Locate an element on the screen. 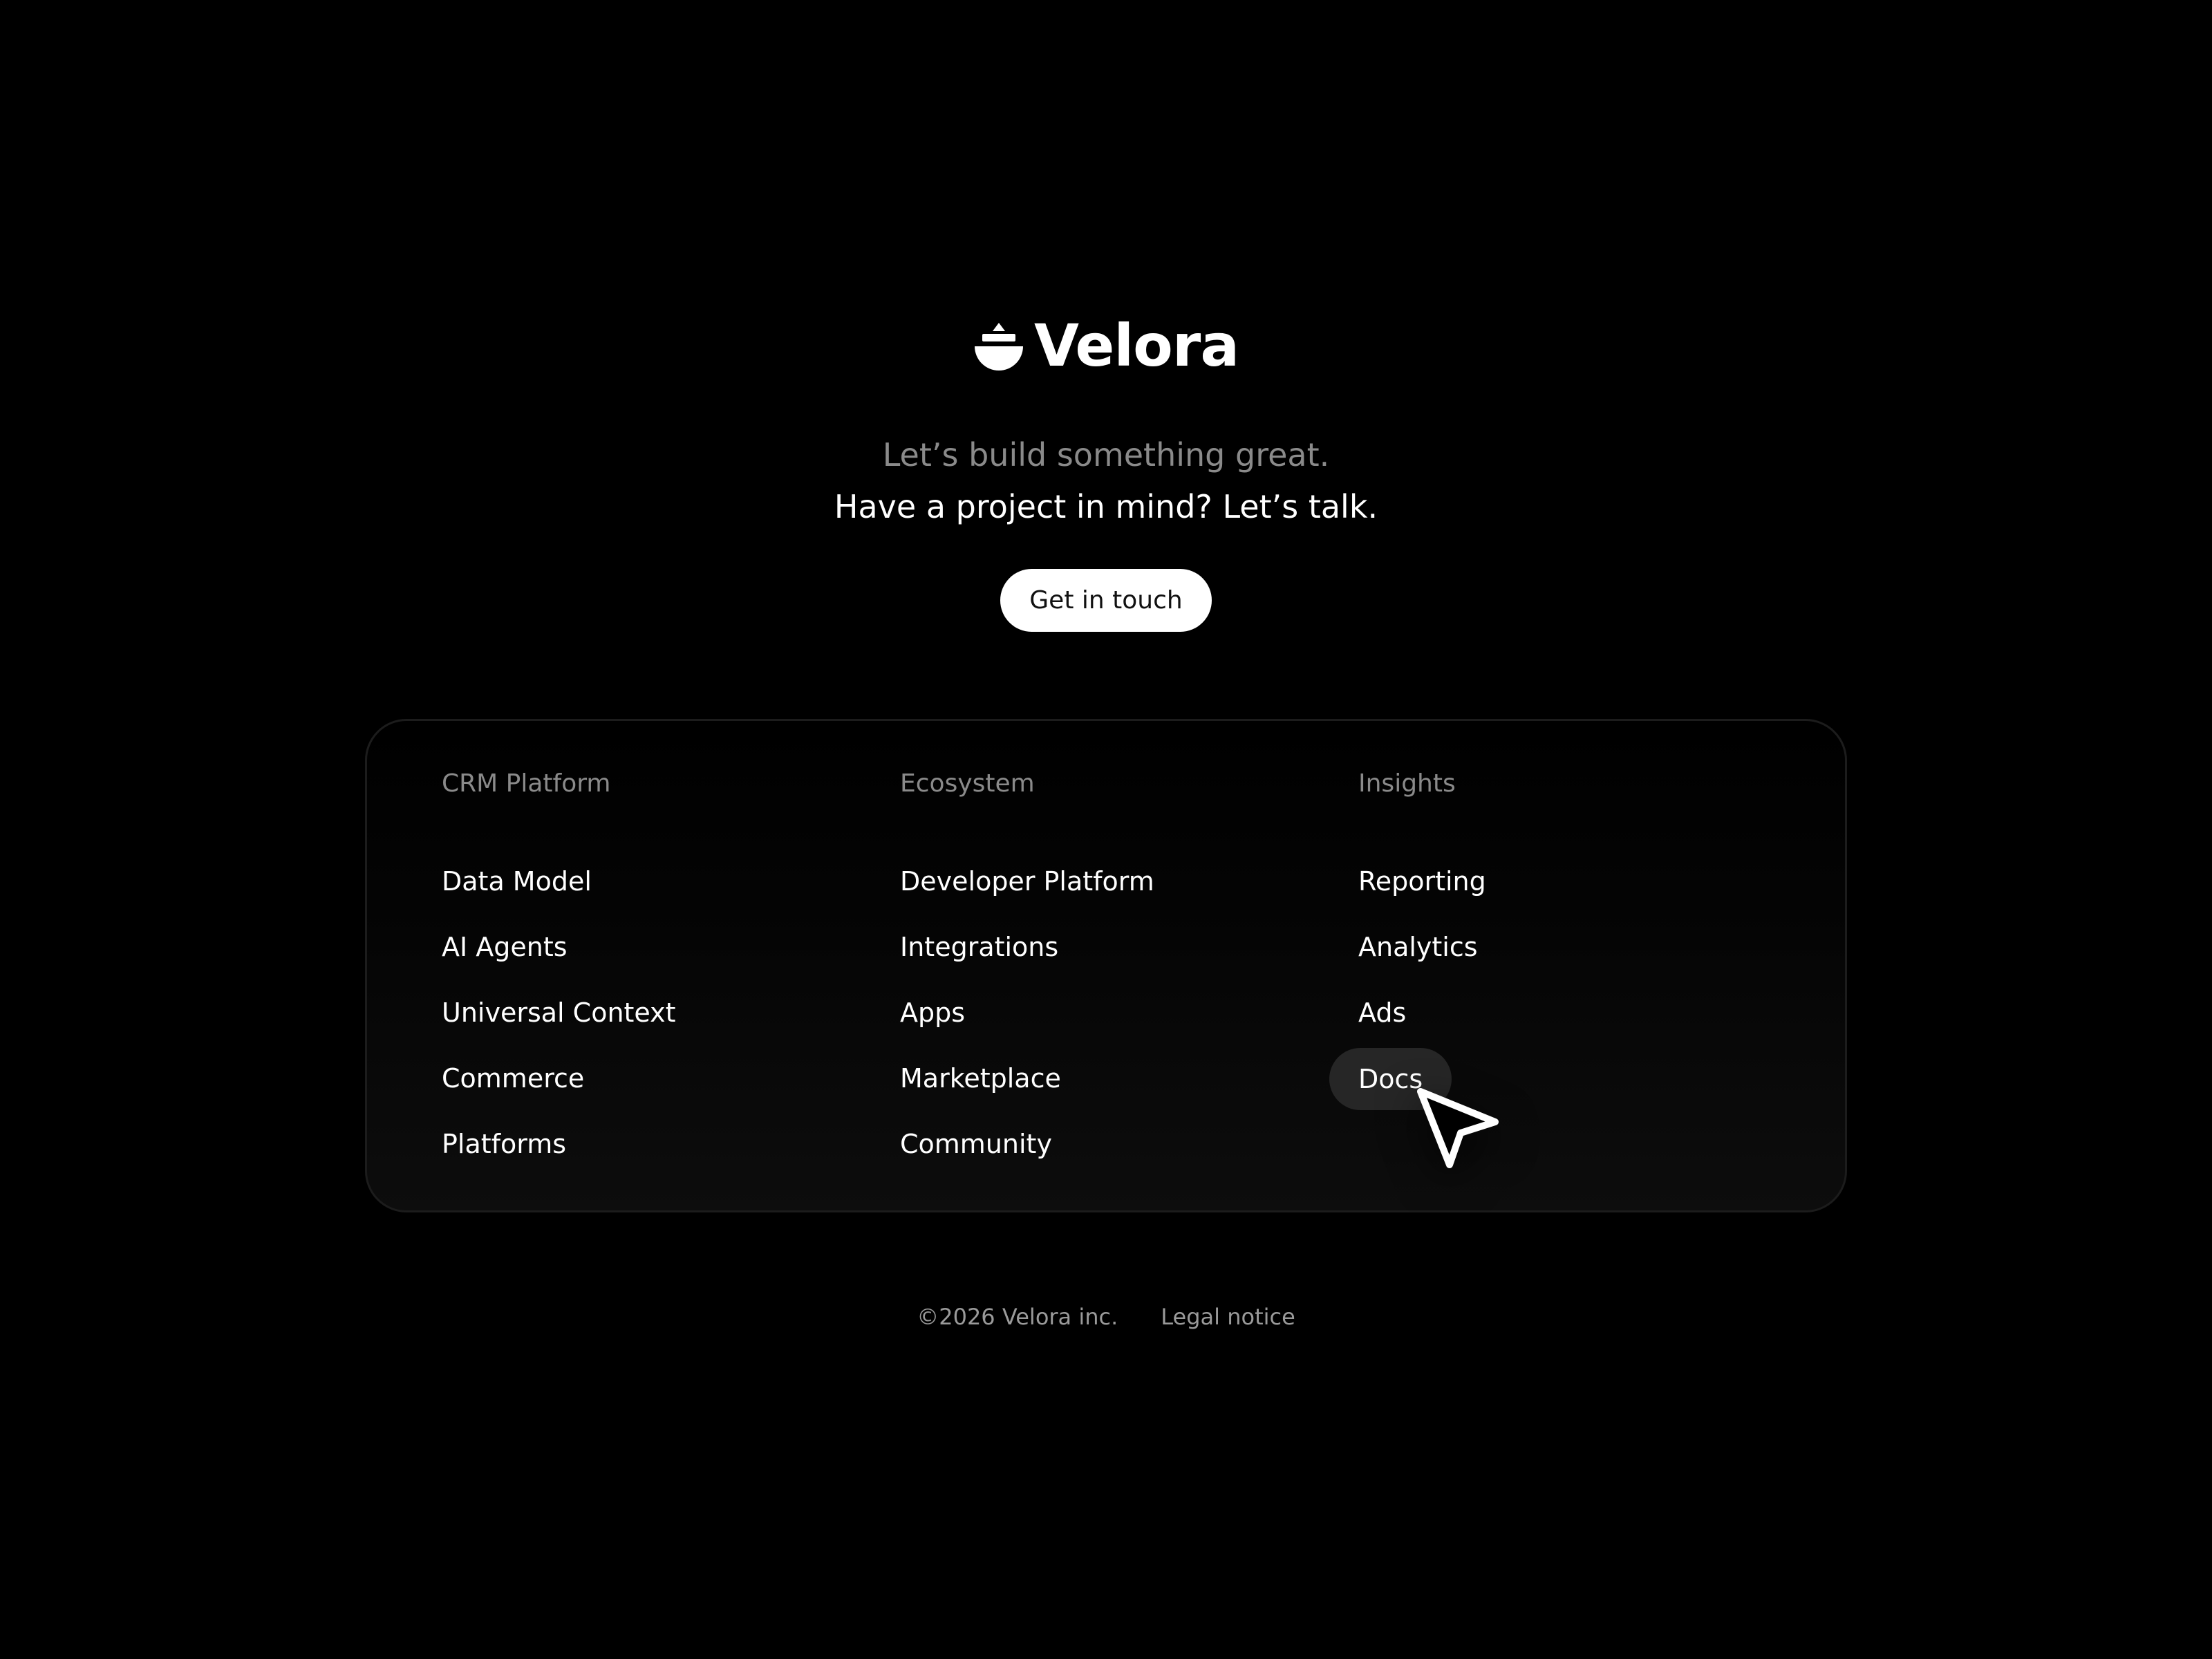  list-item: Developer Platform is located at coordinates (1107, 894).